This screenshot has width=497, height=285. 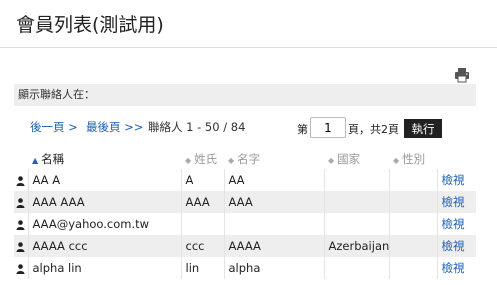 I want to click on table-header-row: ▲ 名稱 ◆ 姓氏 ◆ 名字 ◆ 國家 ◆ 性別, so click(x=245, y=158).